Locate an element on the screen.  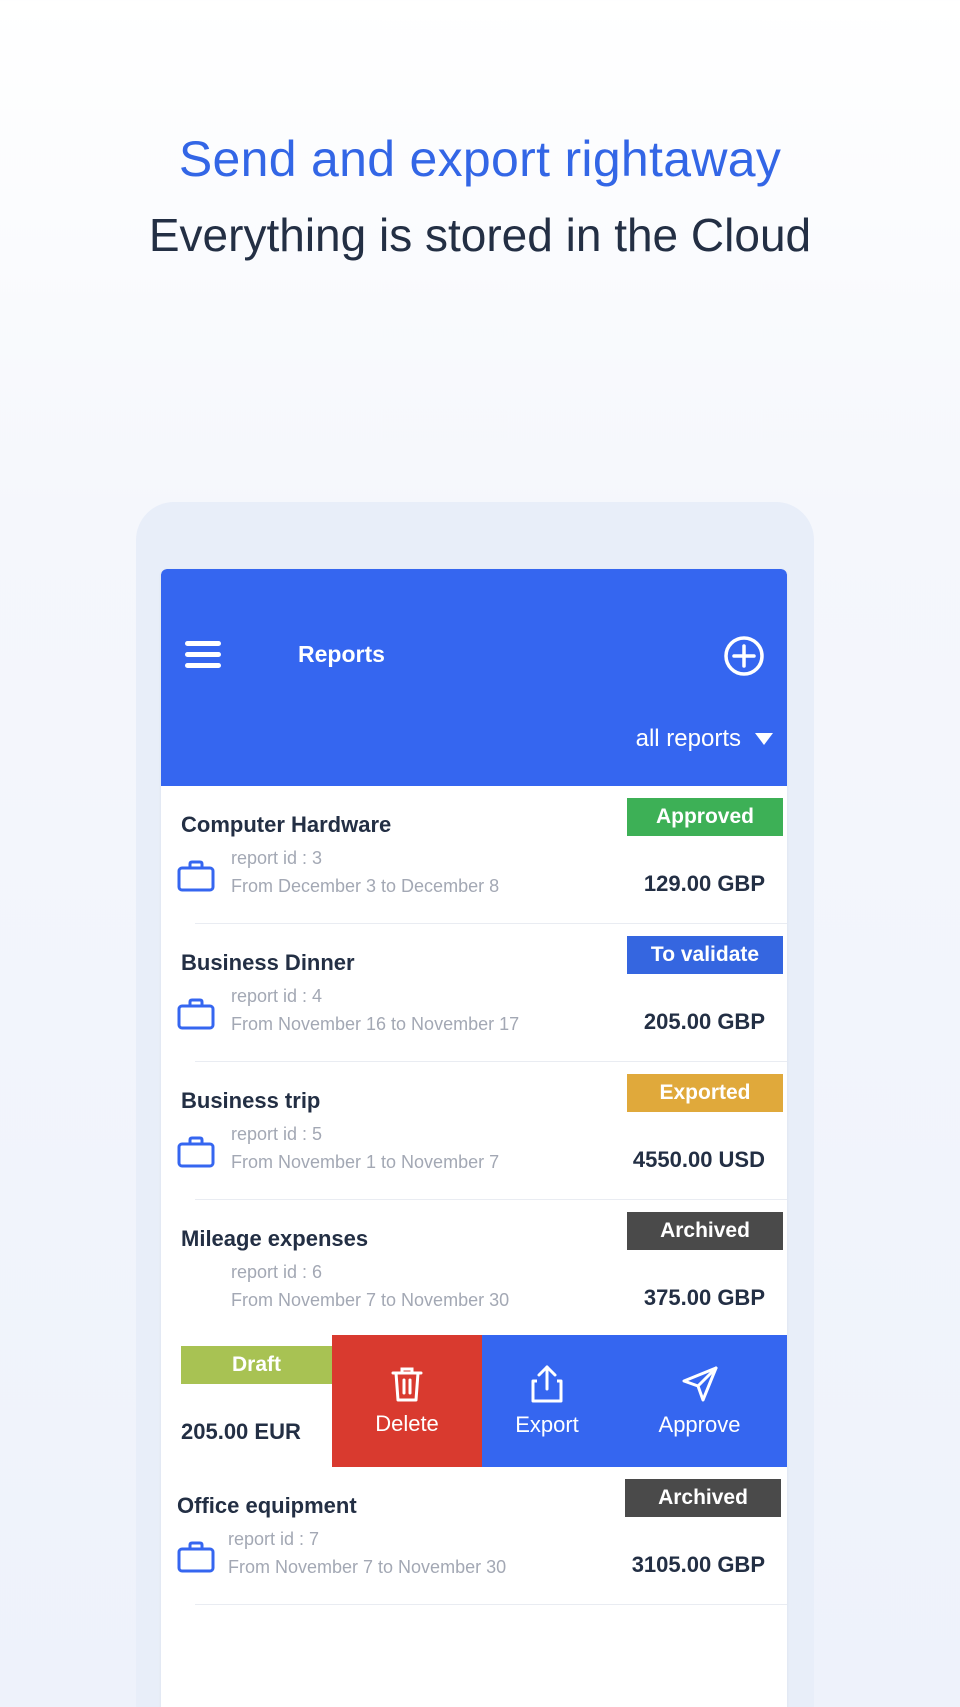
report-title: Business trip is located at coordinates (251, 1100).